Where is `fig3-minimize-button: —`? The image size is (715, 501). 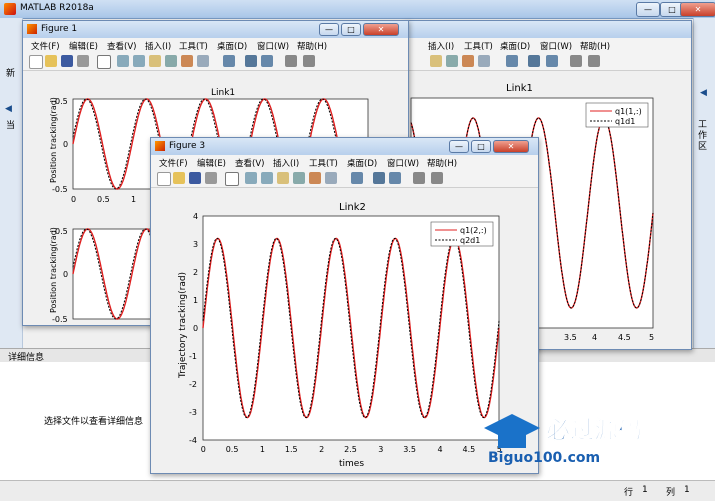 fig3-minimize-button: — is located at coordinates (459, 146).